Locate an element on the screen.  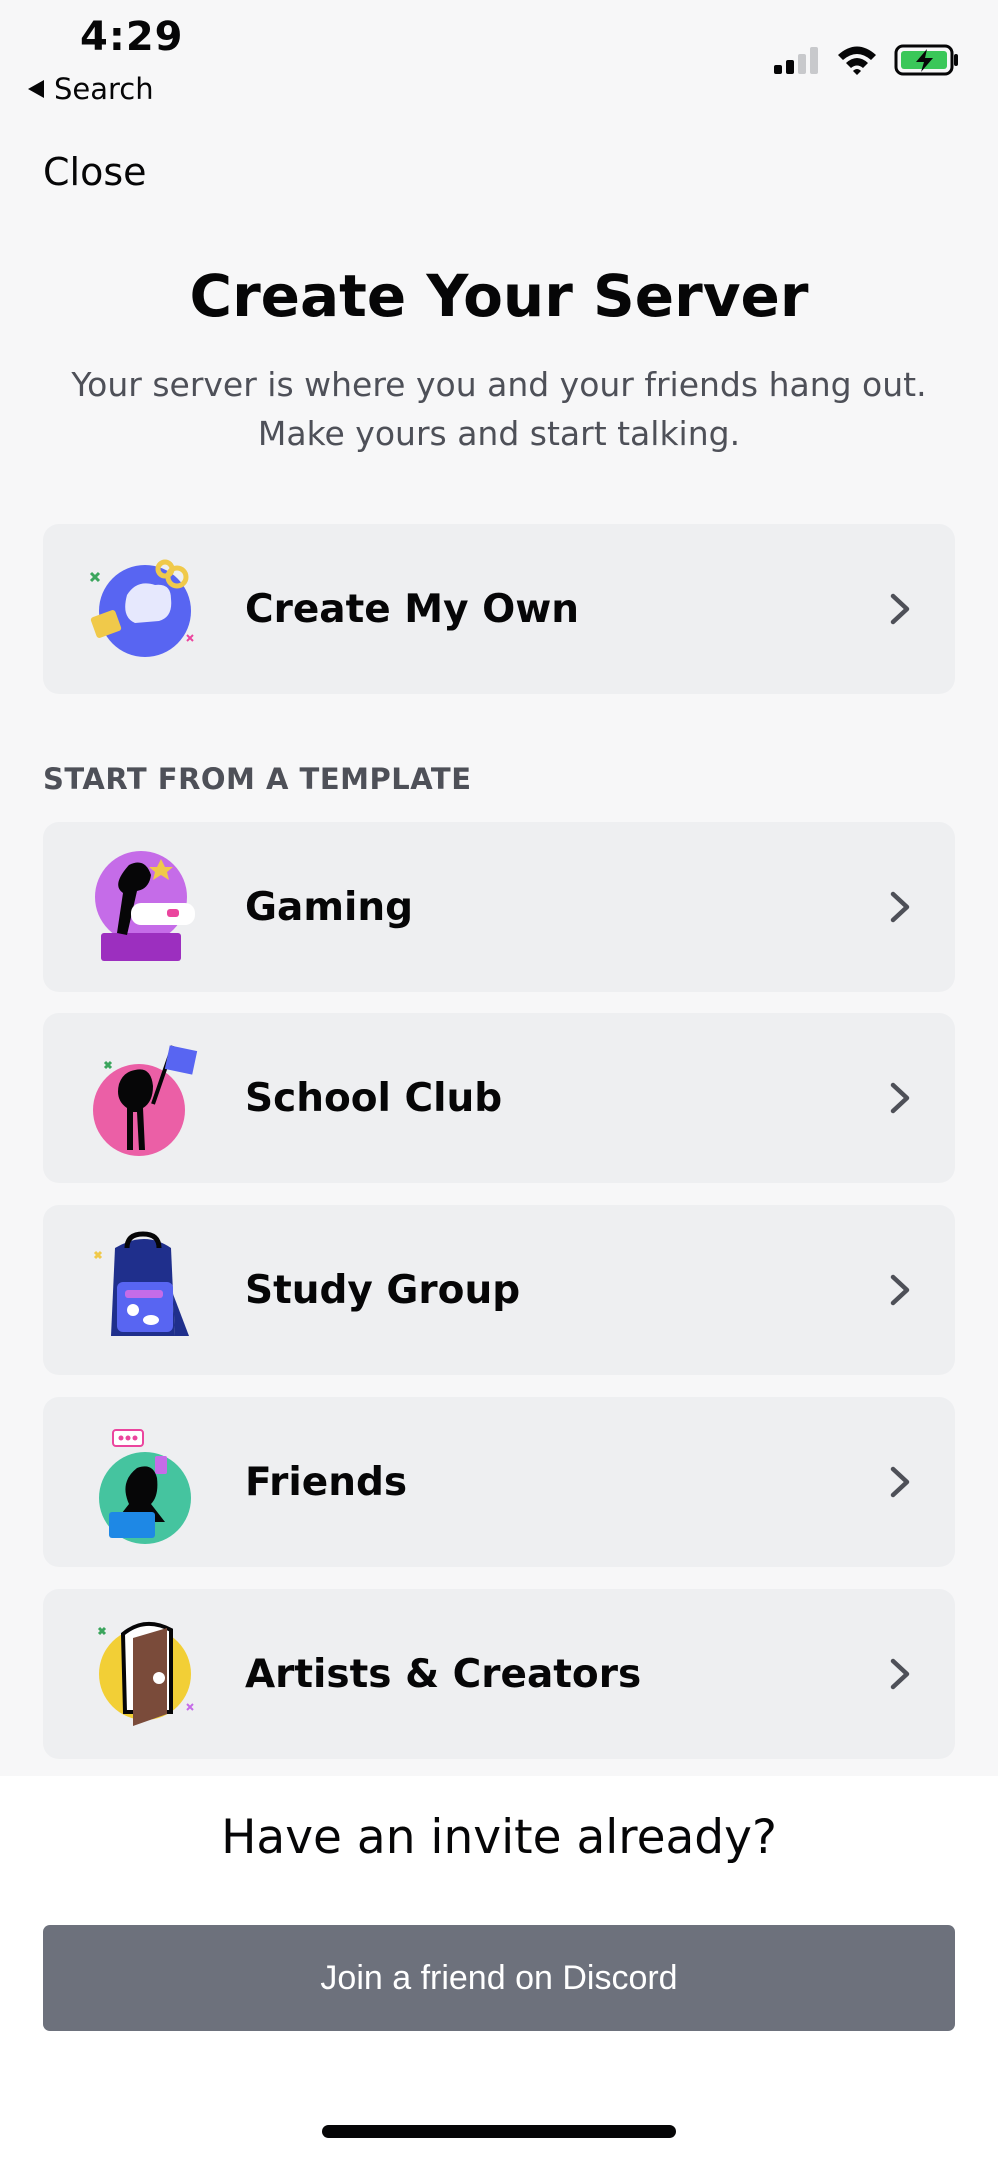
cellular-signal-icon is located at coordinates (796, 60).